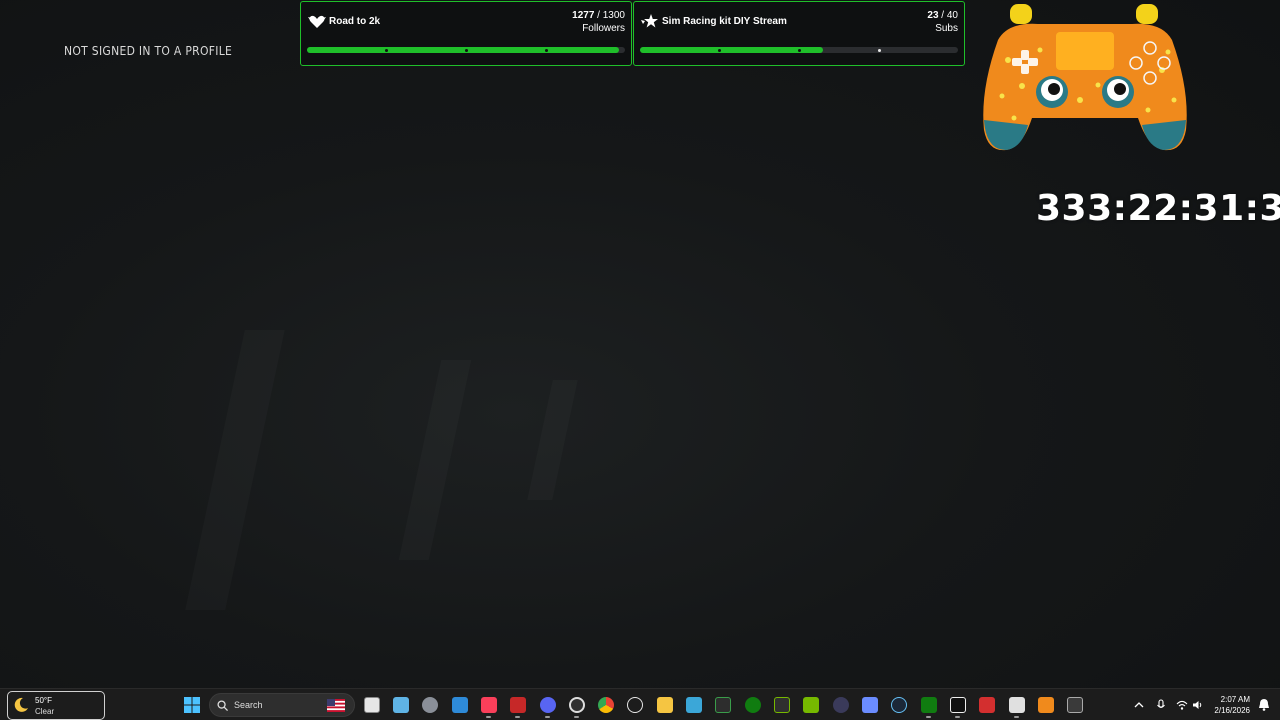 This screenshot has height=720, width=1280. I want to click on voicemeeter-icon, so click(518, 705).